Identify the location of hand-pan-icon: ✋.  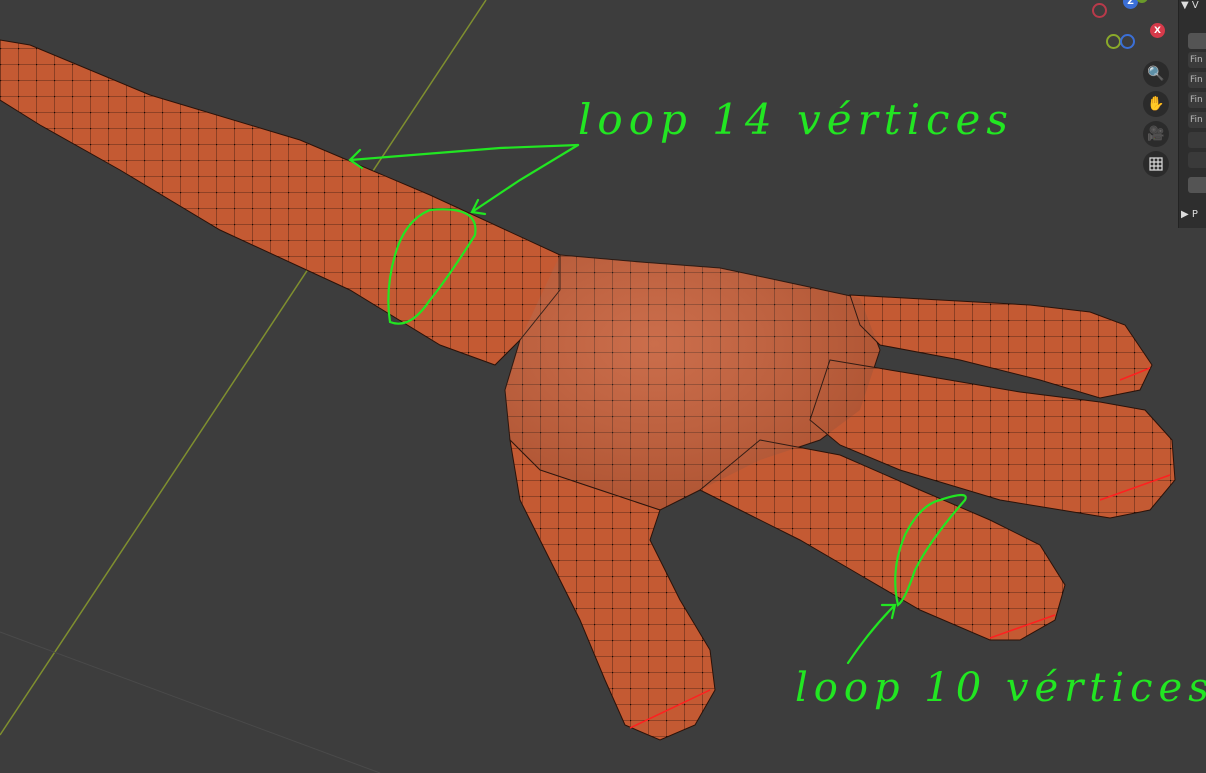
(1156, 104).